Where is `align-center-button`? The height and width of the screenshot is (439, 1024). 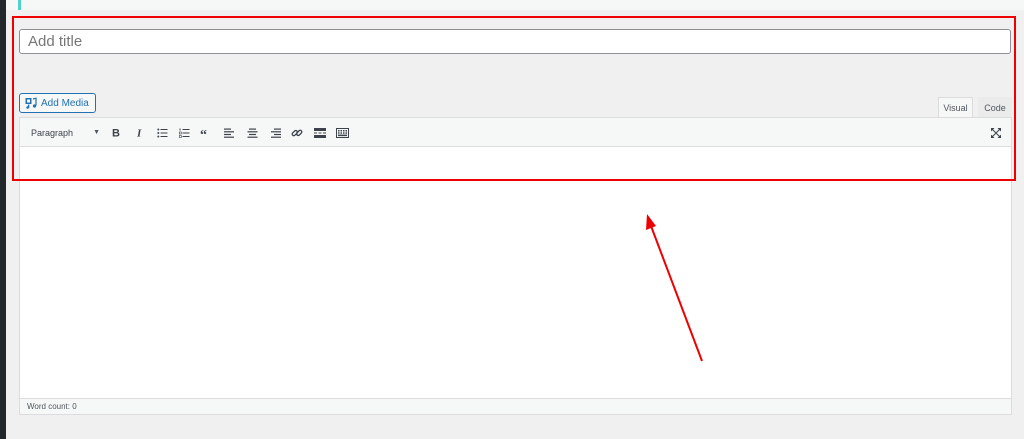
align-center-button is located at coordinates (252, 132).